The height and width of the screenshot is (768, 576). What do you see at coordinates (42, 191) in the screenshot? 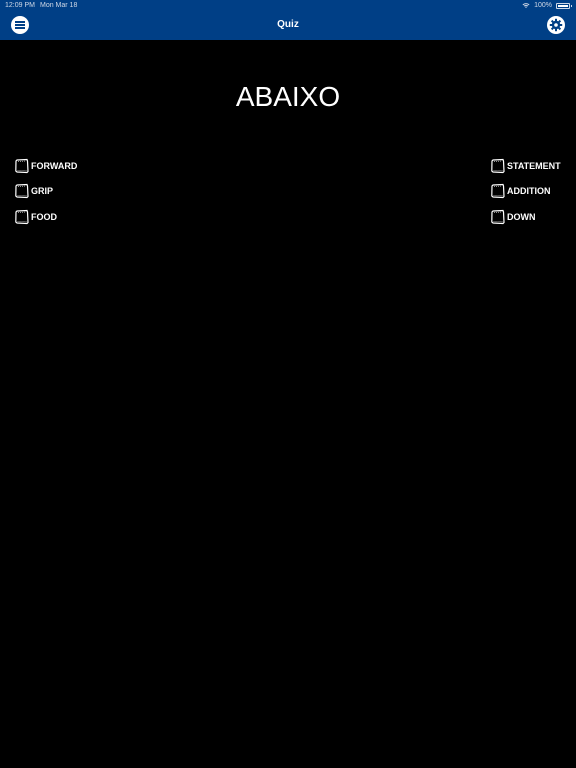
I see `option-label: GRIP` at bounding box center [42, 191].